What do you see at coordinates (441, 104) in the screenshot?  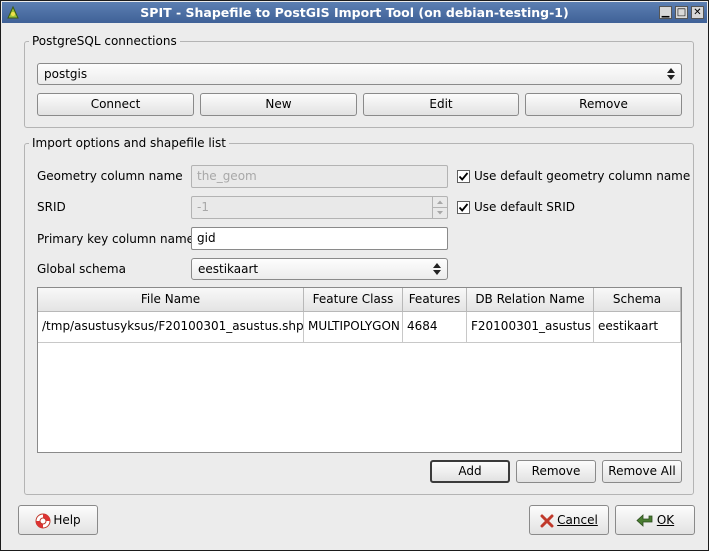 I see `edit-connection-button: Edit` at bounding box center [441, 104].